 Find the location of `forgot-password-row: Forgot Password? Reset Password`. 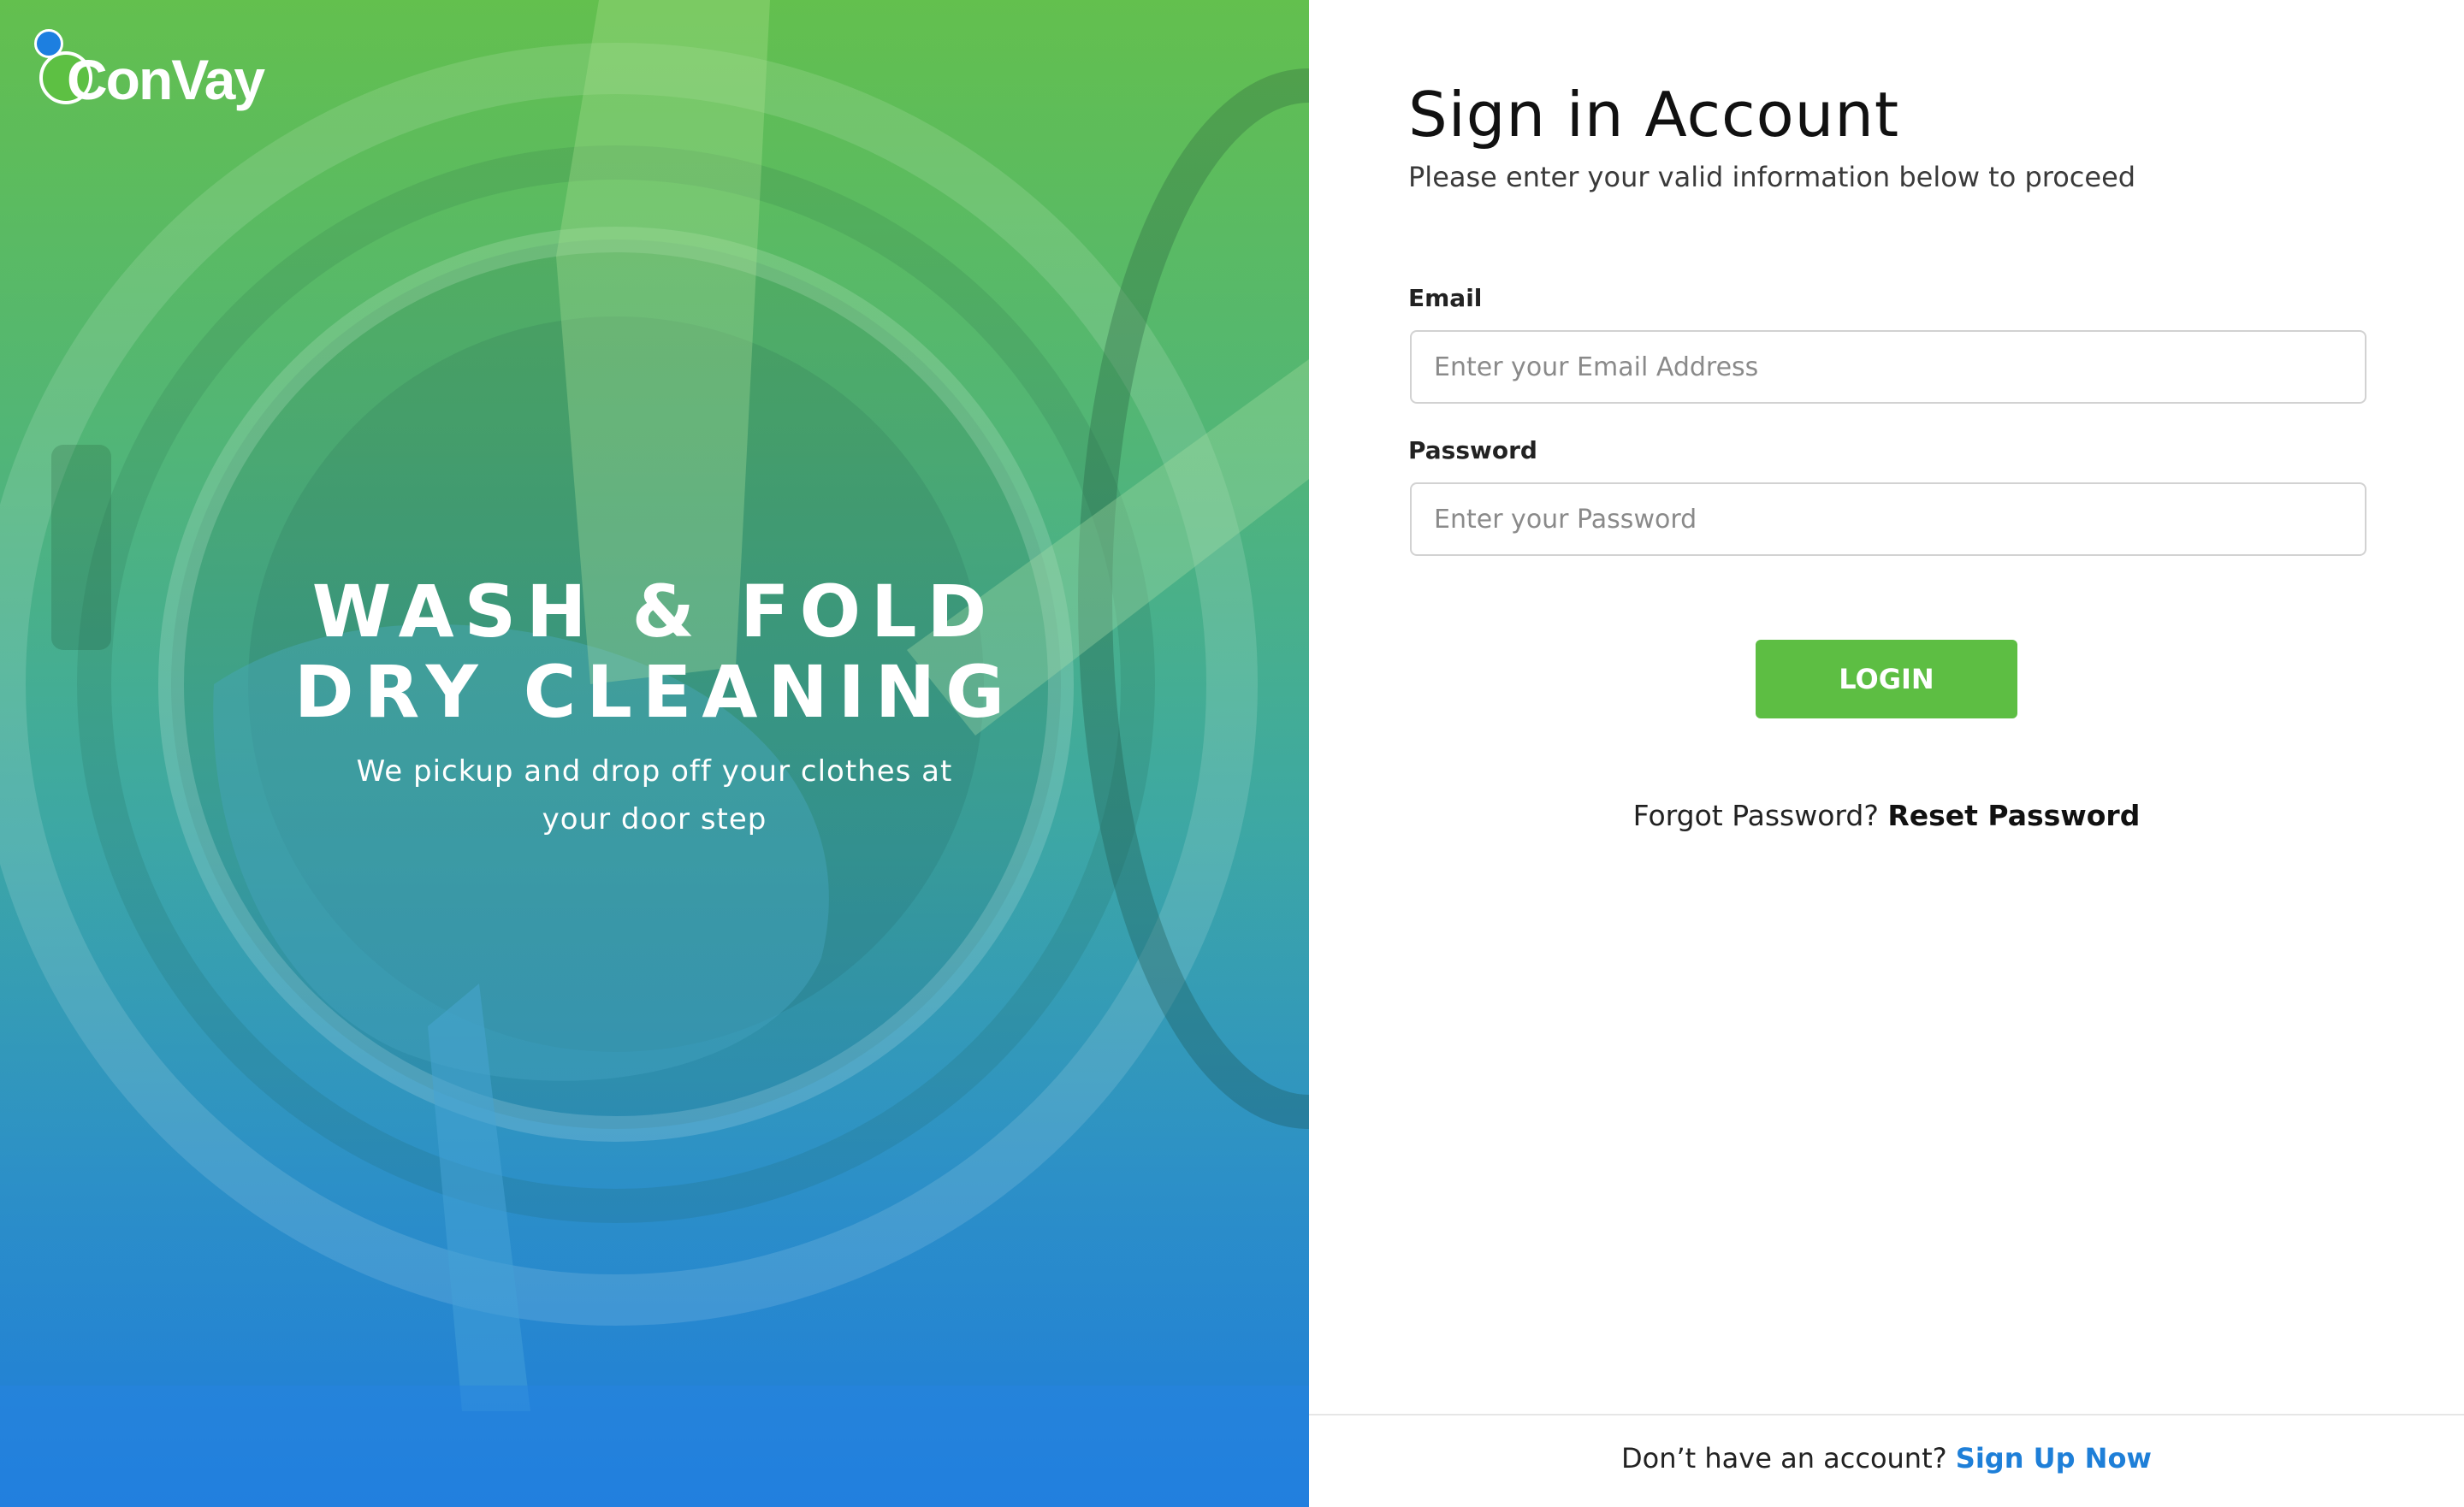

forgot-password-row: Forgot Password? Reset Password is located at coordinates (1886, 815).